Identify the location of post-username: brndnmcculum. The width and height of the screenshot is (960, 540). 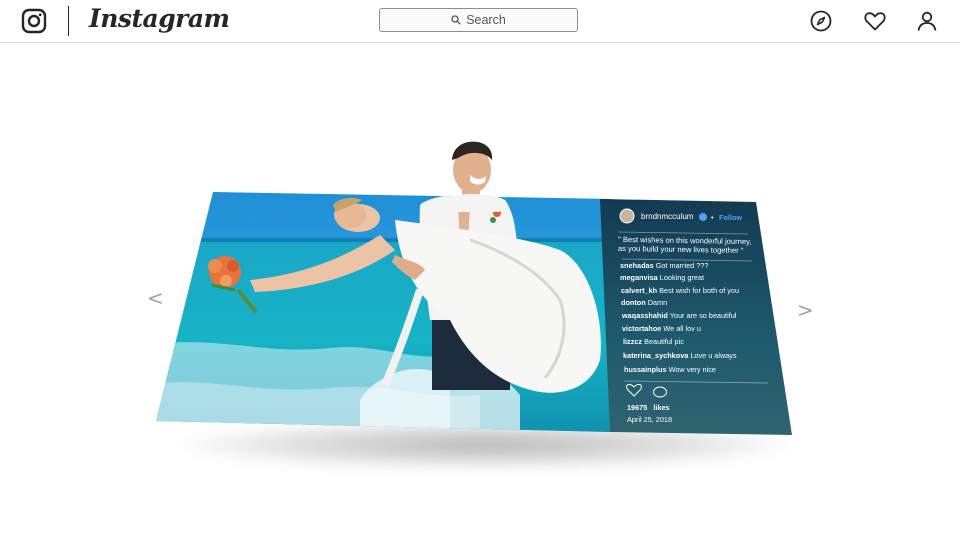
(667, 216).